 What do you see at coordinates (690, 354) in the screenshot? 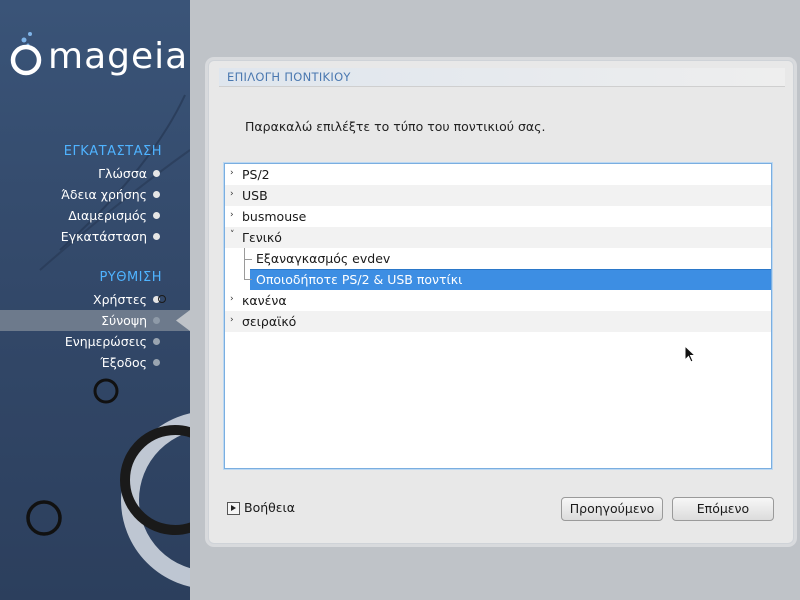
I see `mouse-pointer-icon` at bounding box center [690, 354].